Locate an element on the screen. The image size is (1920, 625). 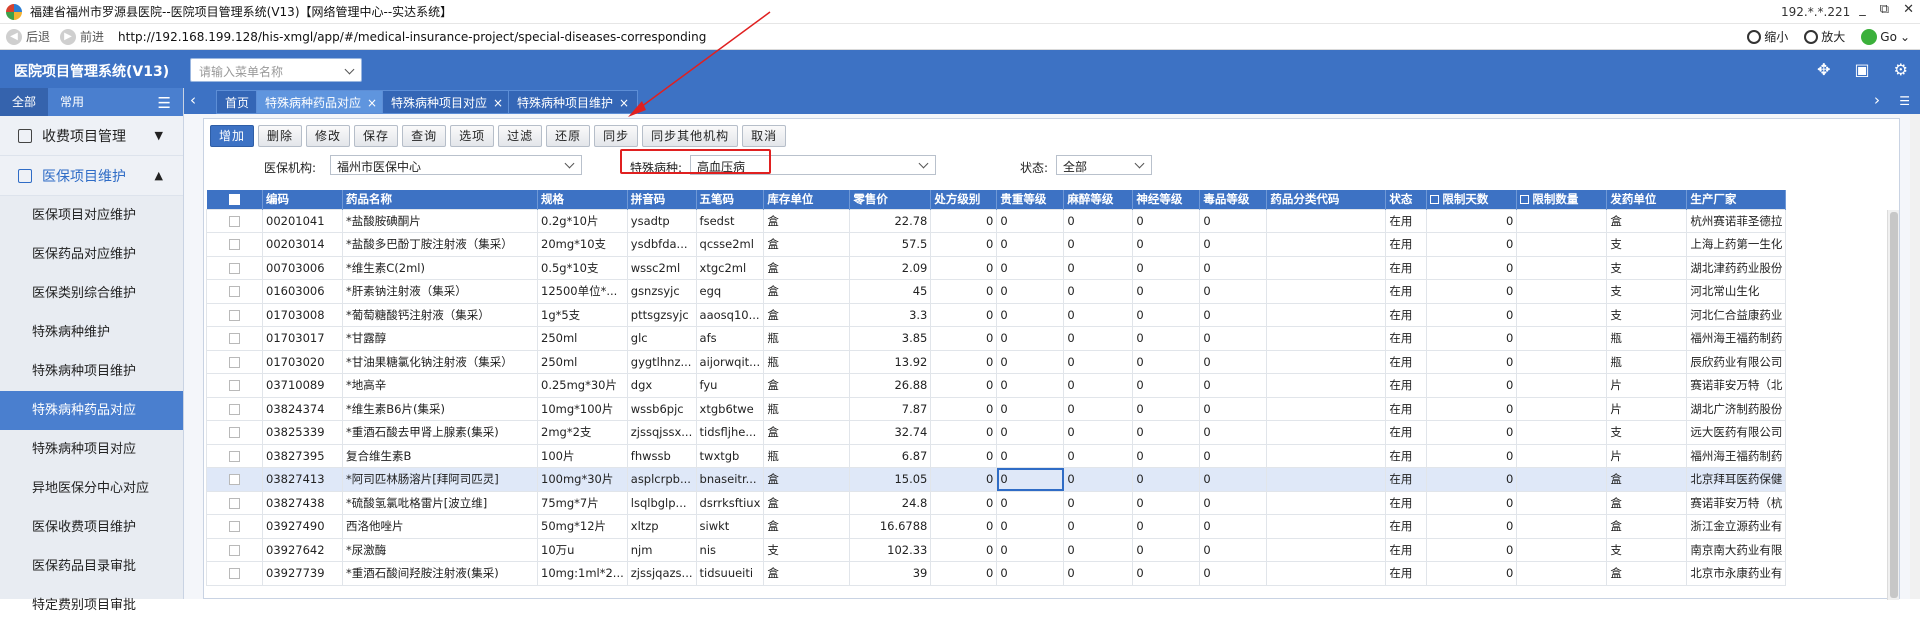
table-cell: 24.8 is located at coordinates (890, 502).